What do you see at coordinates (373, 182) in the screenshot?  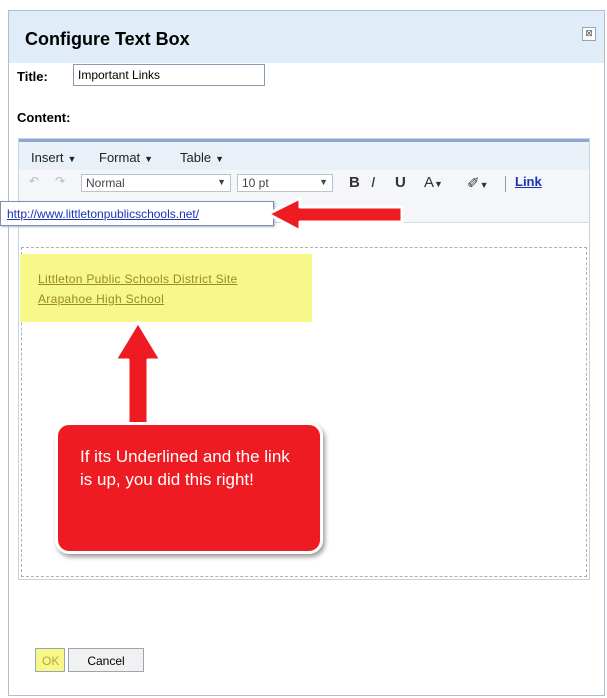 I see `italic-button: I` at bounding box center [373, 182].